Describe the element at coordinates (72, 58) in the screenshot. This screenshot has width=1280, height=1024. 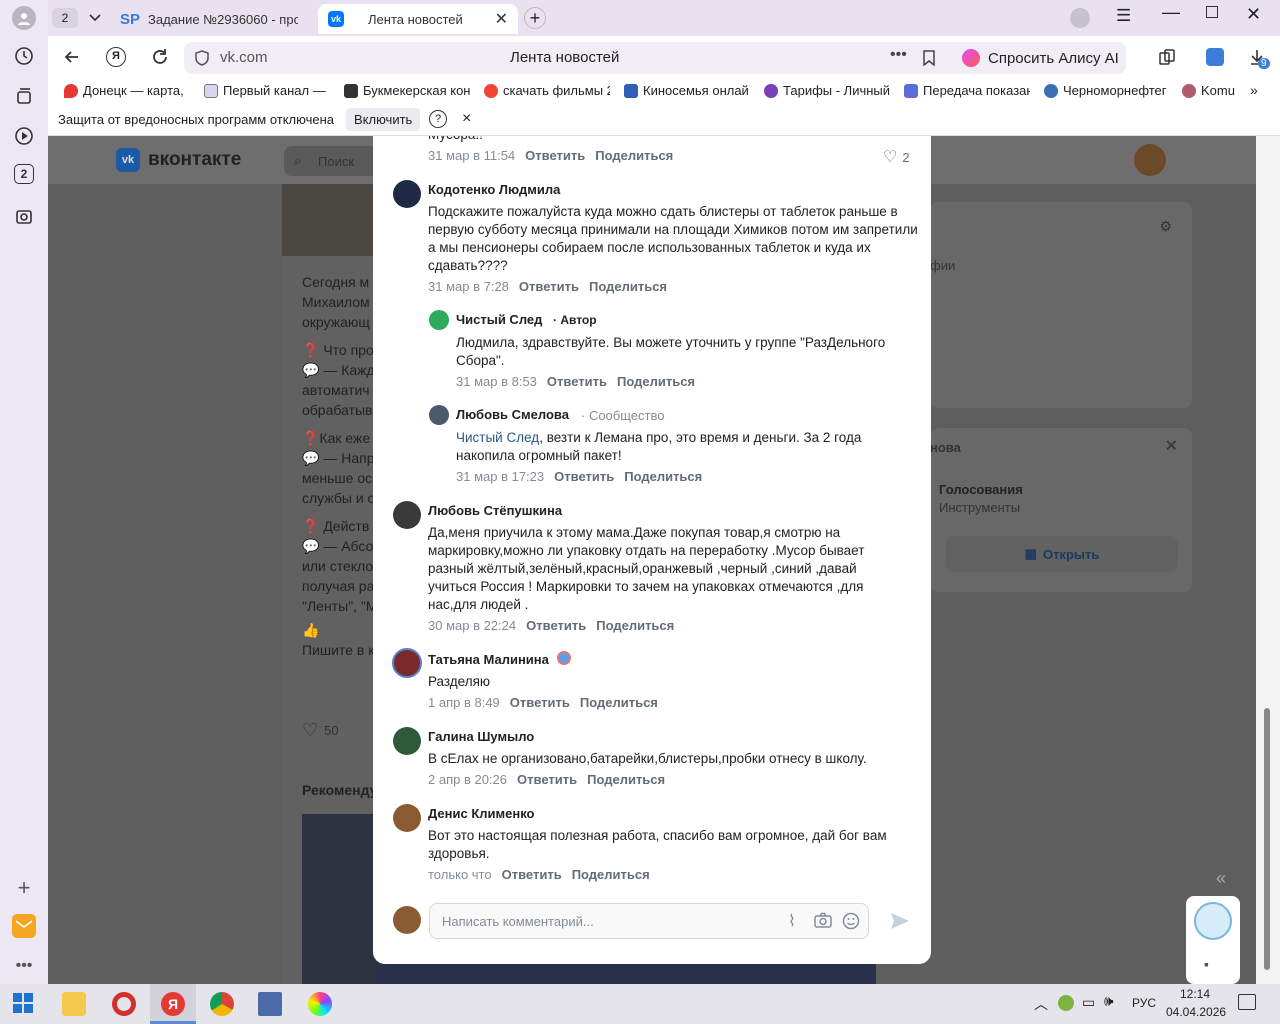
I see `back-icon` at that location.